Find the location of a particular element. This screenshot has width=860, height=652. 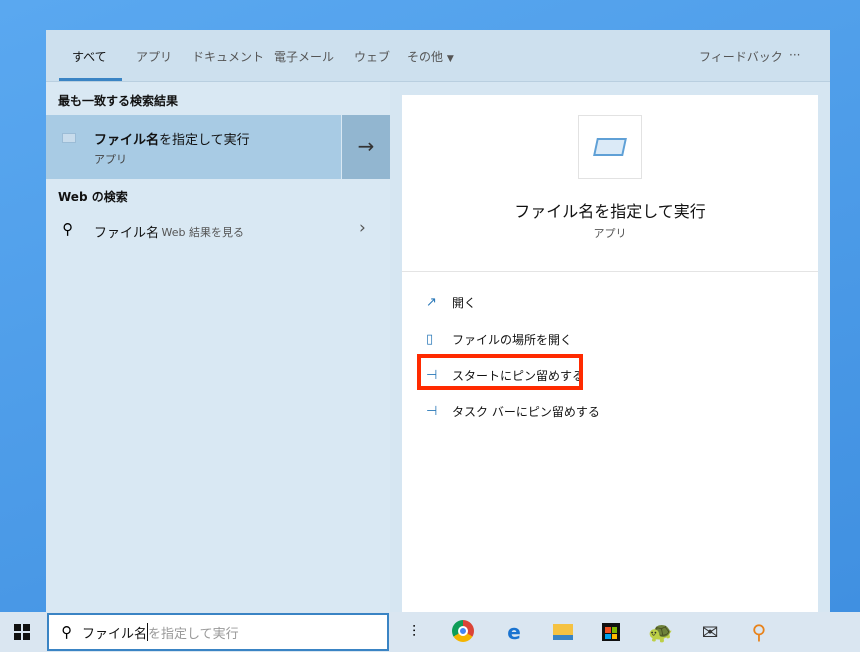

highlight-box is located at coordinates (500, 372).